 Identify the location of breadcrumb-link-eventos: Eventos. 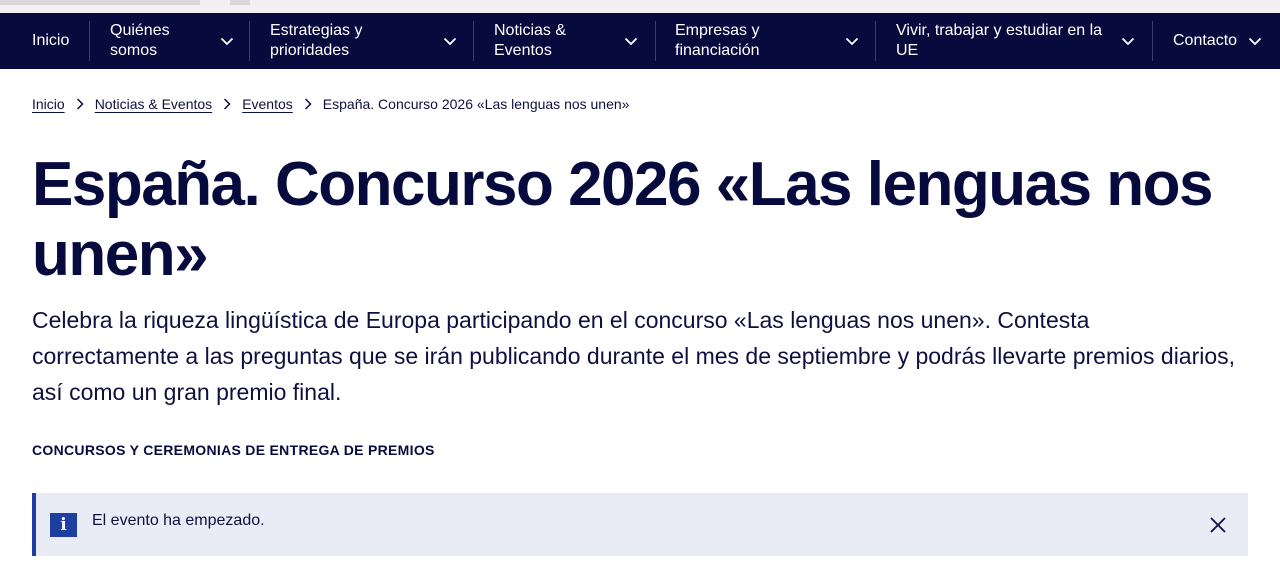
(267, 104).